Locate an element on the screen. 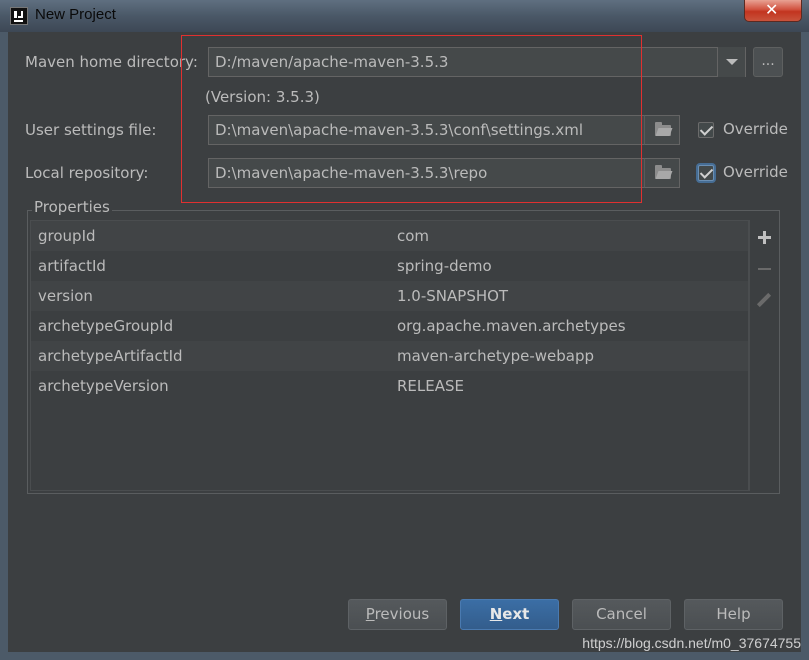 Image resolution: width=809 pixels, height=660 pixels. next-button: Next is located at coordinates (509, 614).